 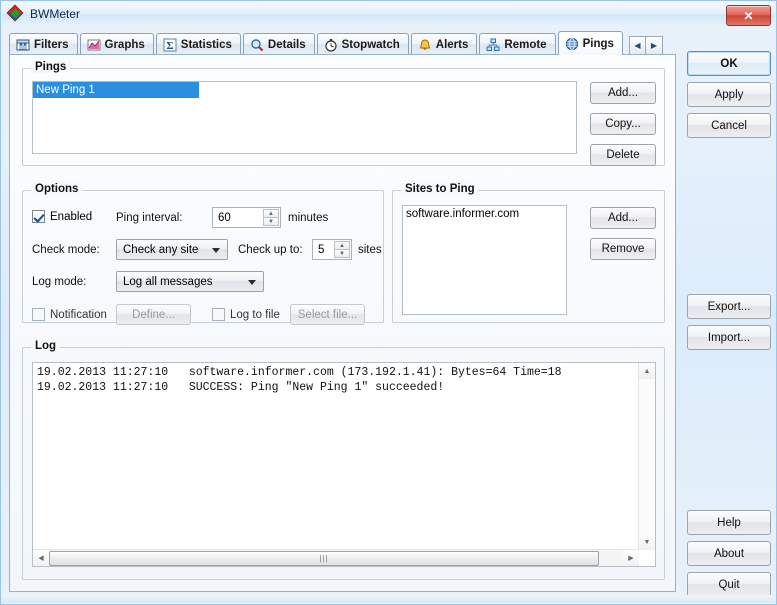 I want to click on notification-checkbox: Notification, so click(x=69, y=314).